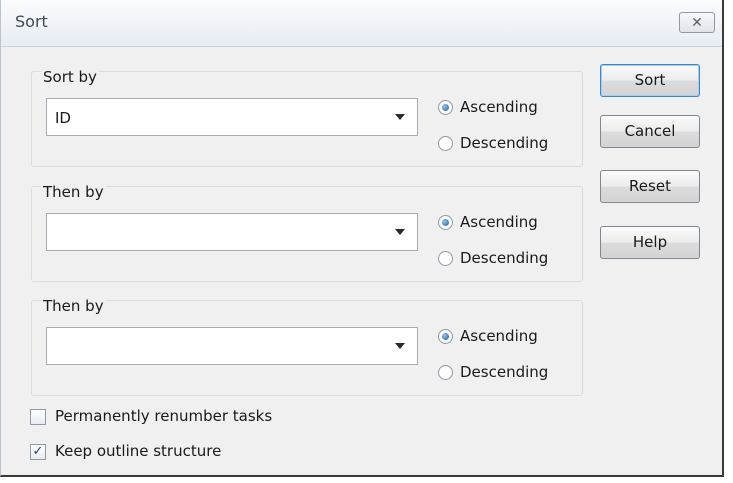 This screenshot has height=483, width=733. I want to click on dialog-title: Sort, so click(31, 21).